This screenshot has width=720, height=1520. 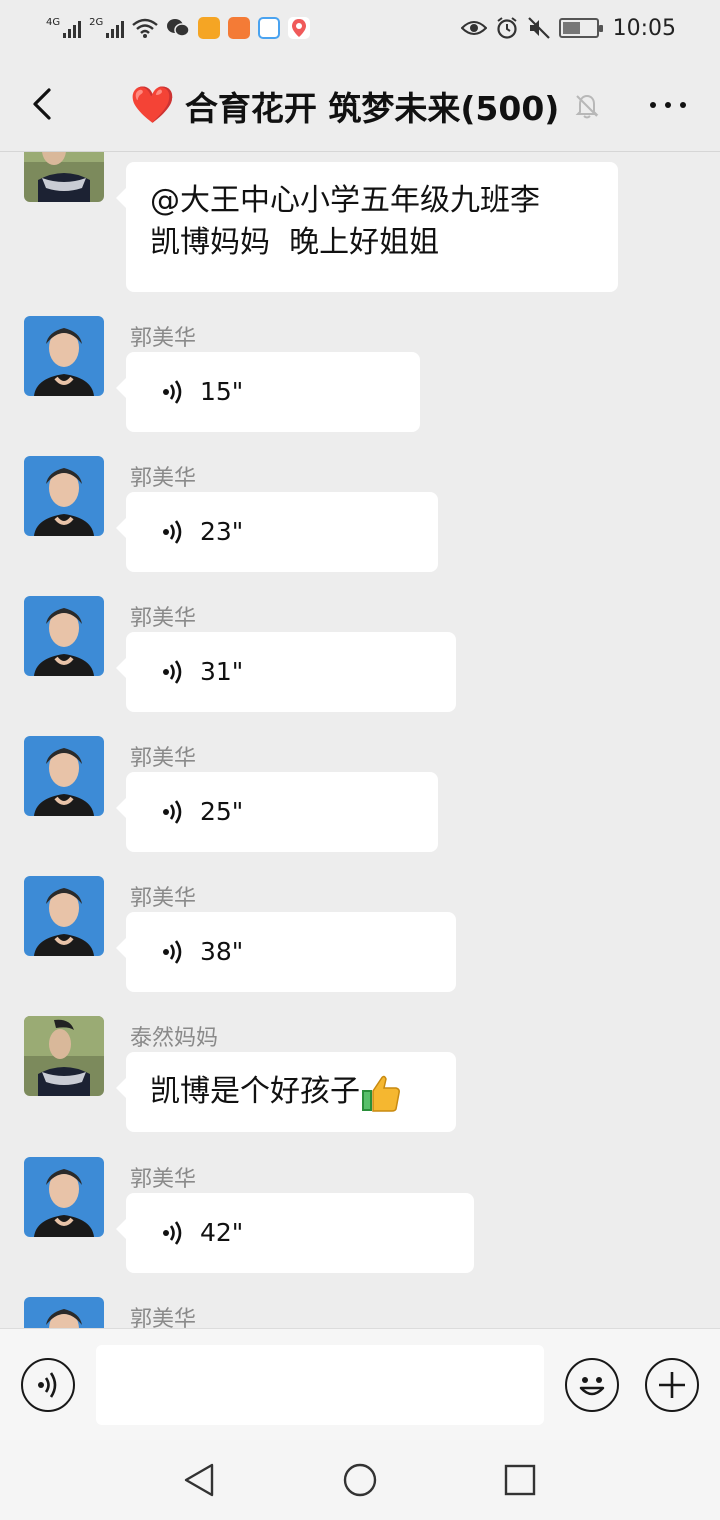 What do you see at coordinates (174, 1038) in the screenshot?
I see `sender-name: 泰然妈妈` at bounding box center [174, 1038].